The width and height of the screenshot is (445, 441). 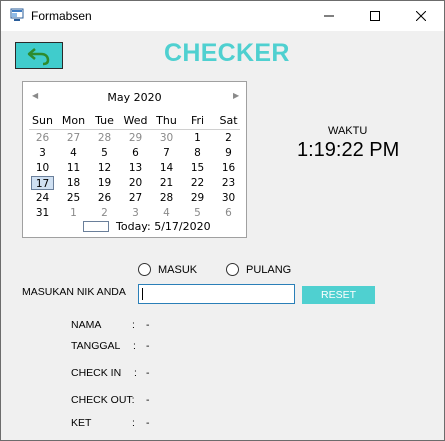 What do you see at coordinates (166, 168) in the screenshot?
I see `calendar-day: 14` at bounding box center [166, 168].